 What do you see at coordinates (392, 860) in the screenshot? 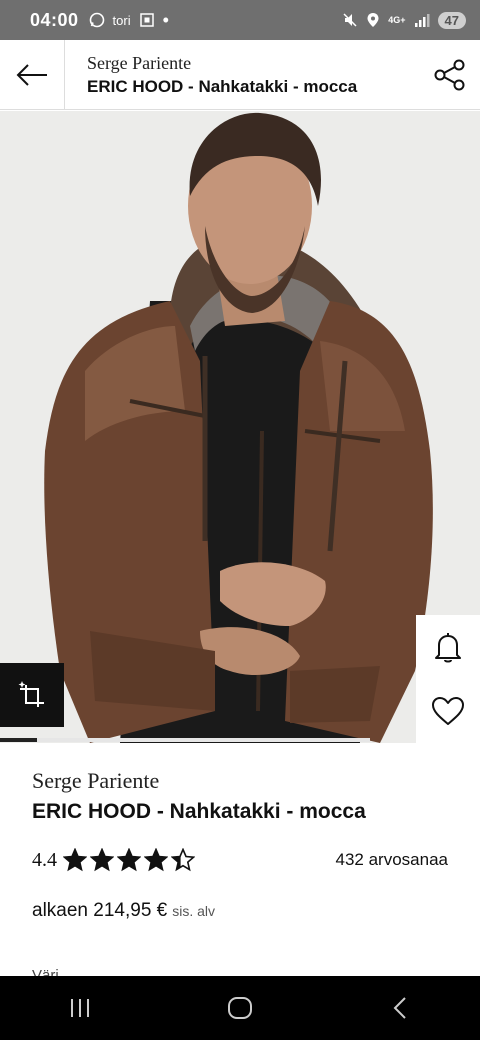
I see `rating-count: 432 arvosanaa` at bounding box center [392, 860].